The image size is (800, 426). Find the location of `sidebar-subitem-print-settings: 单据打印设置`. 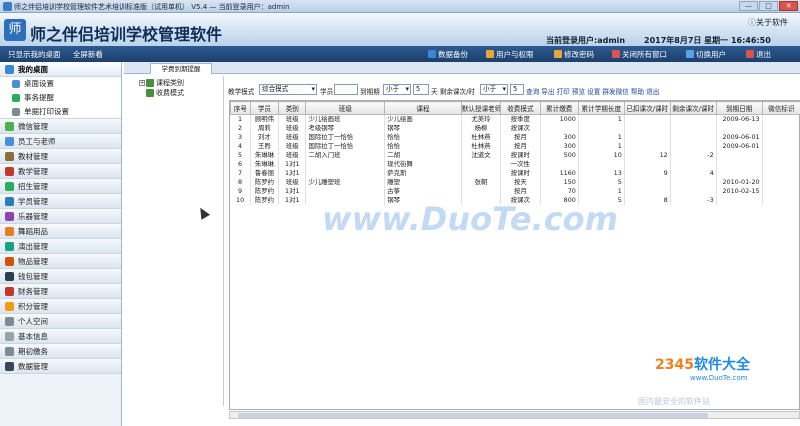

sidebar-subitem-print-settings: 单据打印设置 is located at coordinates (60, 112).